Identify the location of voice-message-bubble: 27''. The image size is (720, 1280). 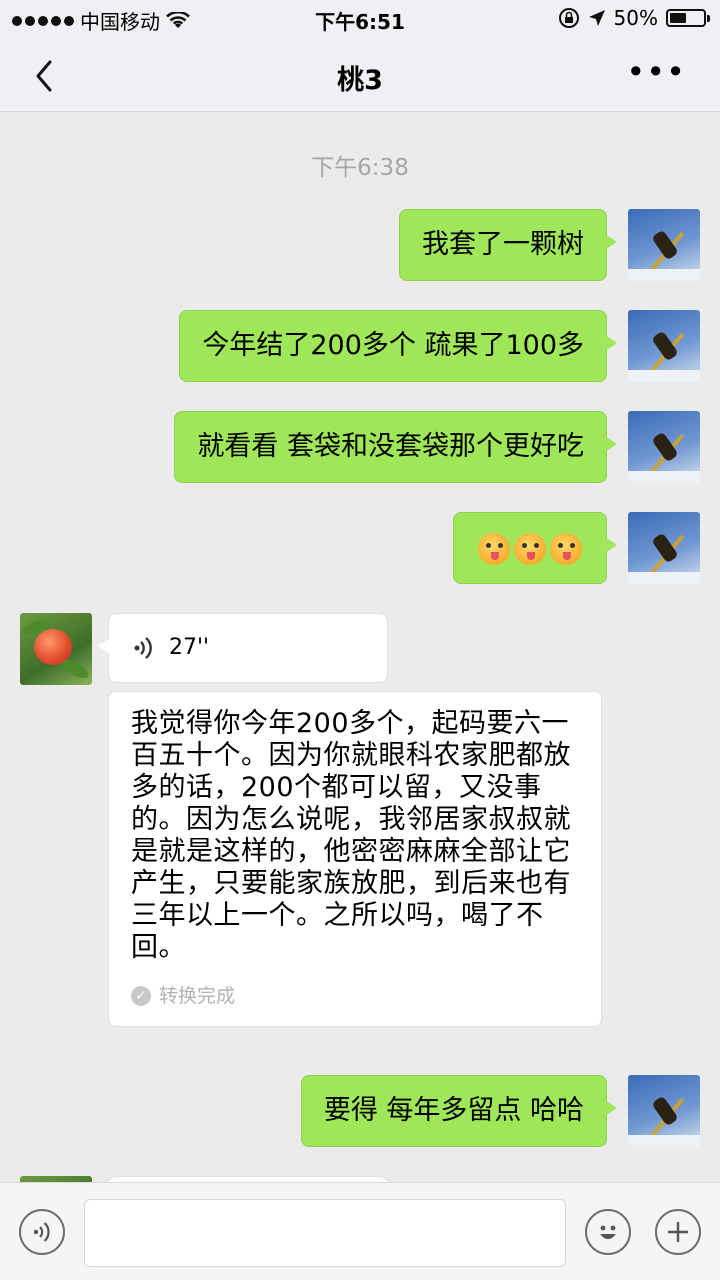
(243, 648).